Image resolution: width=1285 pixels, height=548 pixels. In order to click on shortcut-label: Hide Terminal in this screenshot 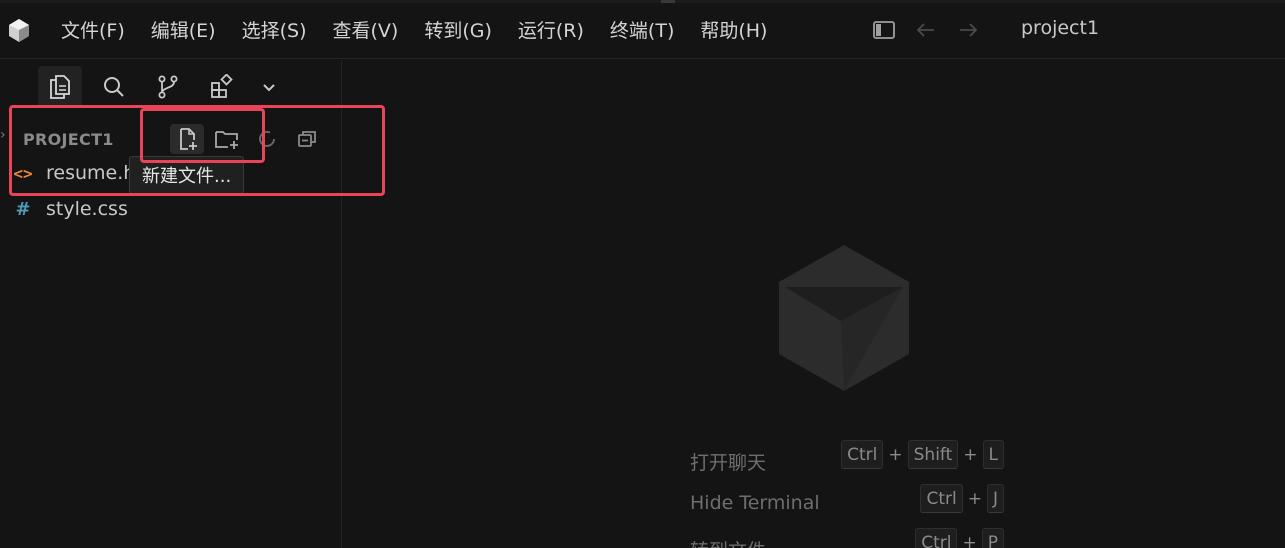, I will do `click(755, 503)`.